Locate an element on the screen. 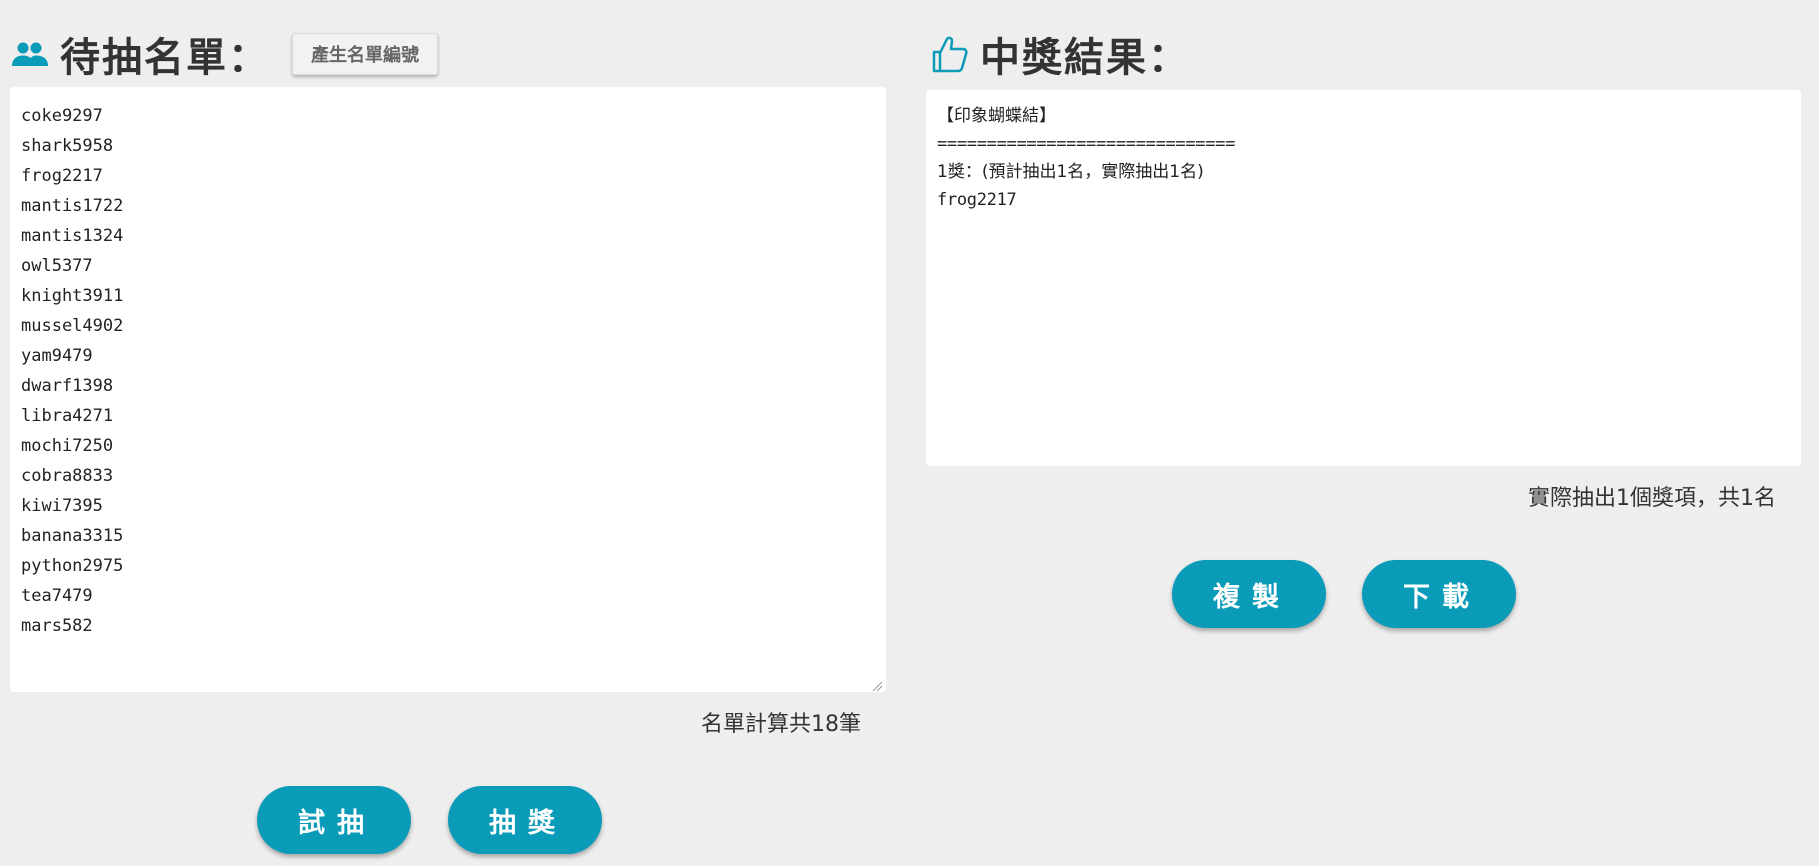 The image size is (1819, 866). result-prize-name: 【印象蝴蝶結】 is located at coordinates (996, 116).